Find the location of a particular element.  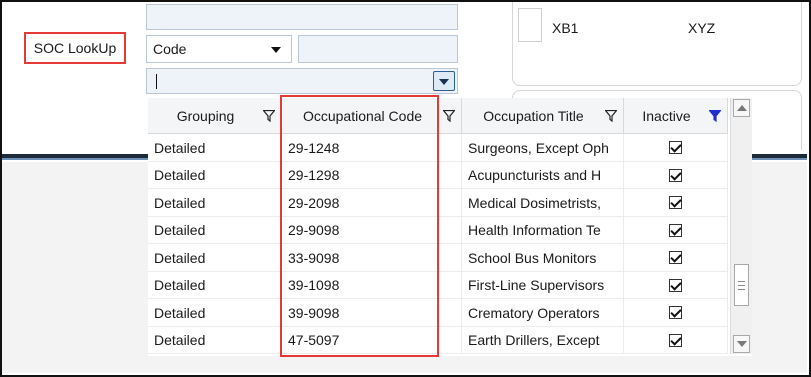

right-panel-item-xb1: XB1 is located at coordinates (565, 28).